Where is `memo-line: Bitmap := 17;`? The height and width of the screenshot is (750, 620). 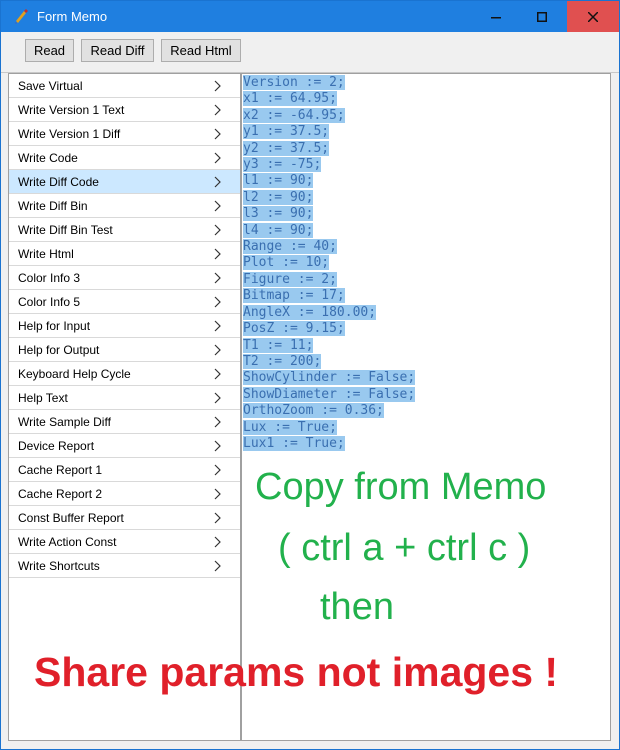
memo-line: Bitmap := 17; is located at coordinates (329, 296).